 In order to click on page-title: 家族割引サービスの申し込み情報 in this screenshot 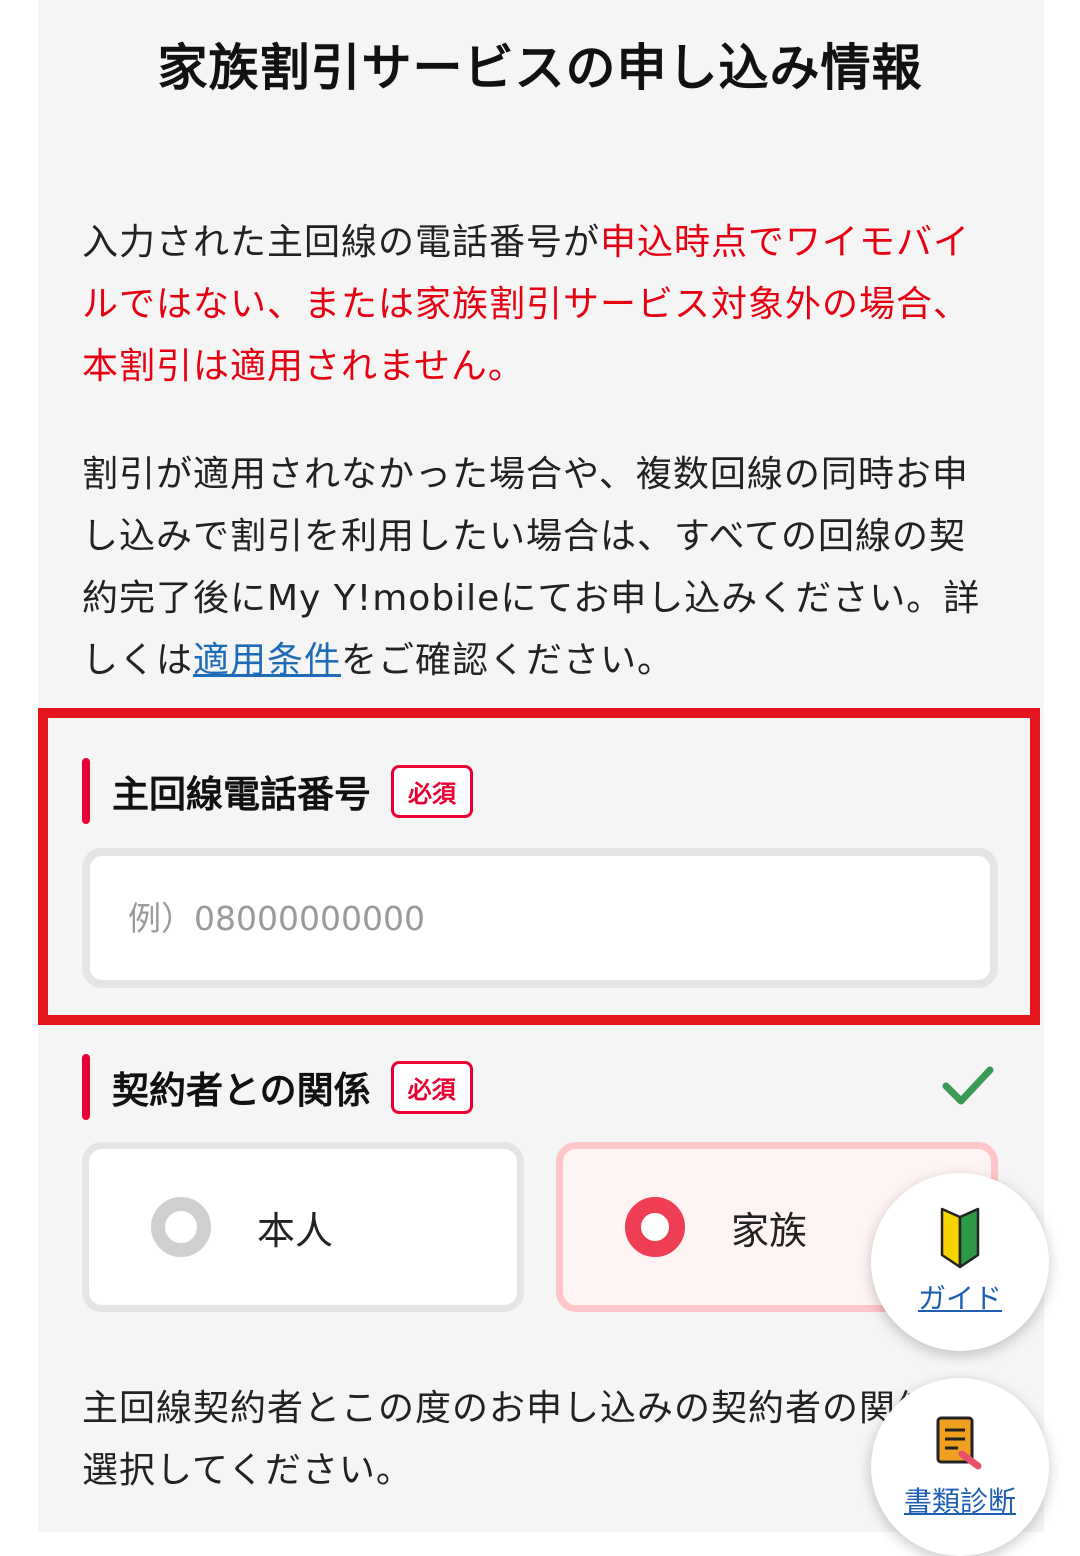, I will do `click(540, 68)`.